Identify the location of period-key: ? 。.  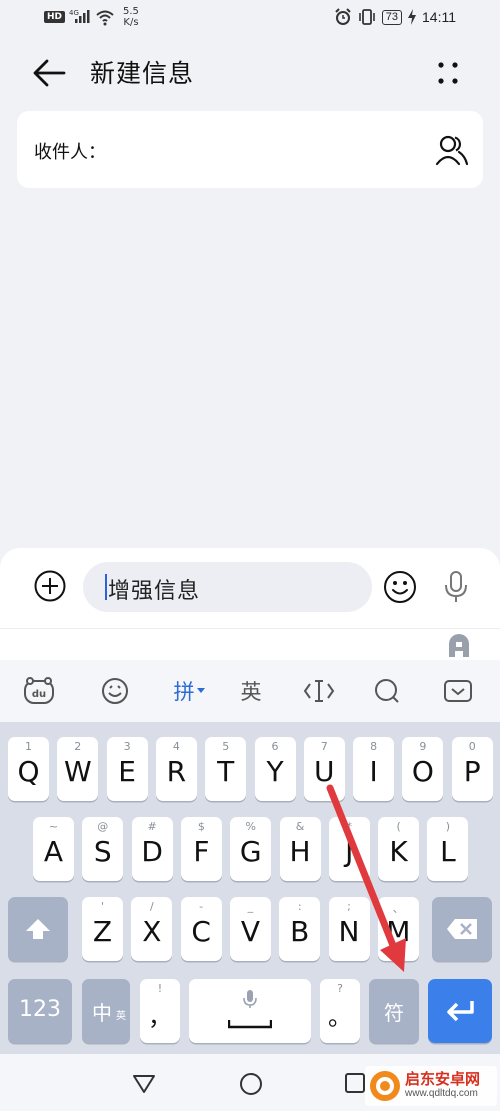
(340, 1011).